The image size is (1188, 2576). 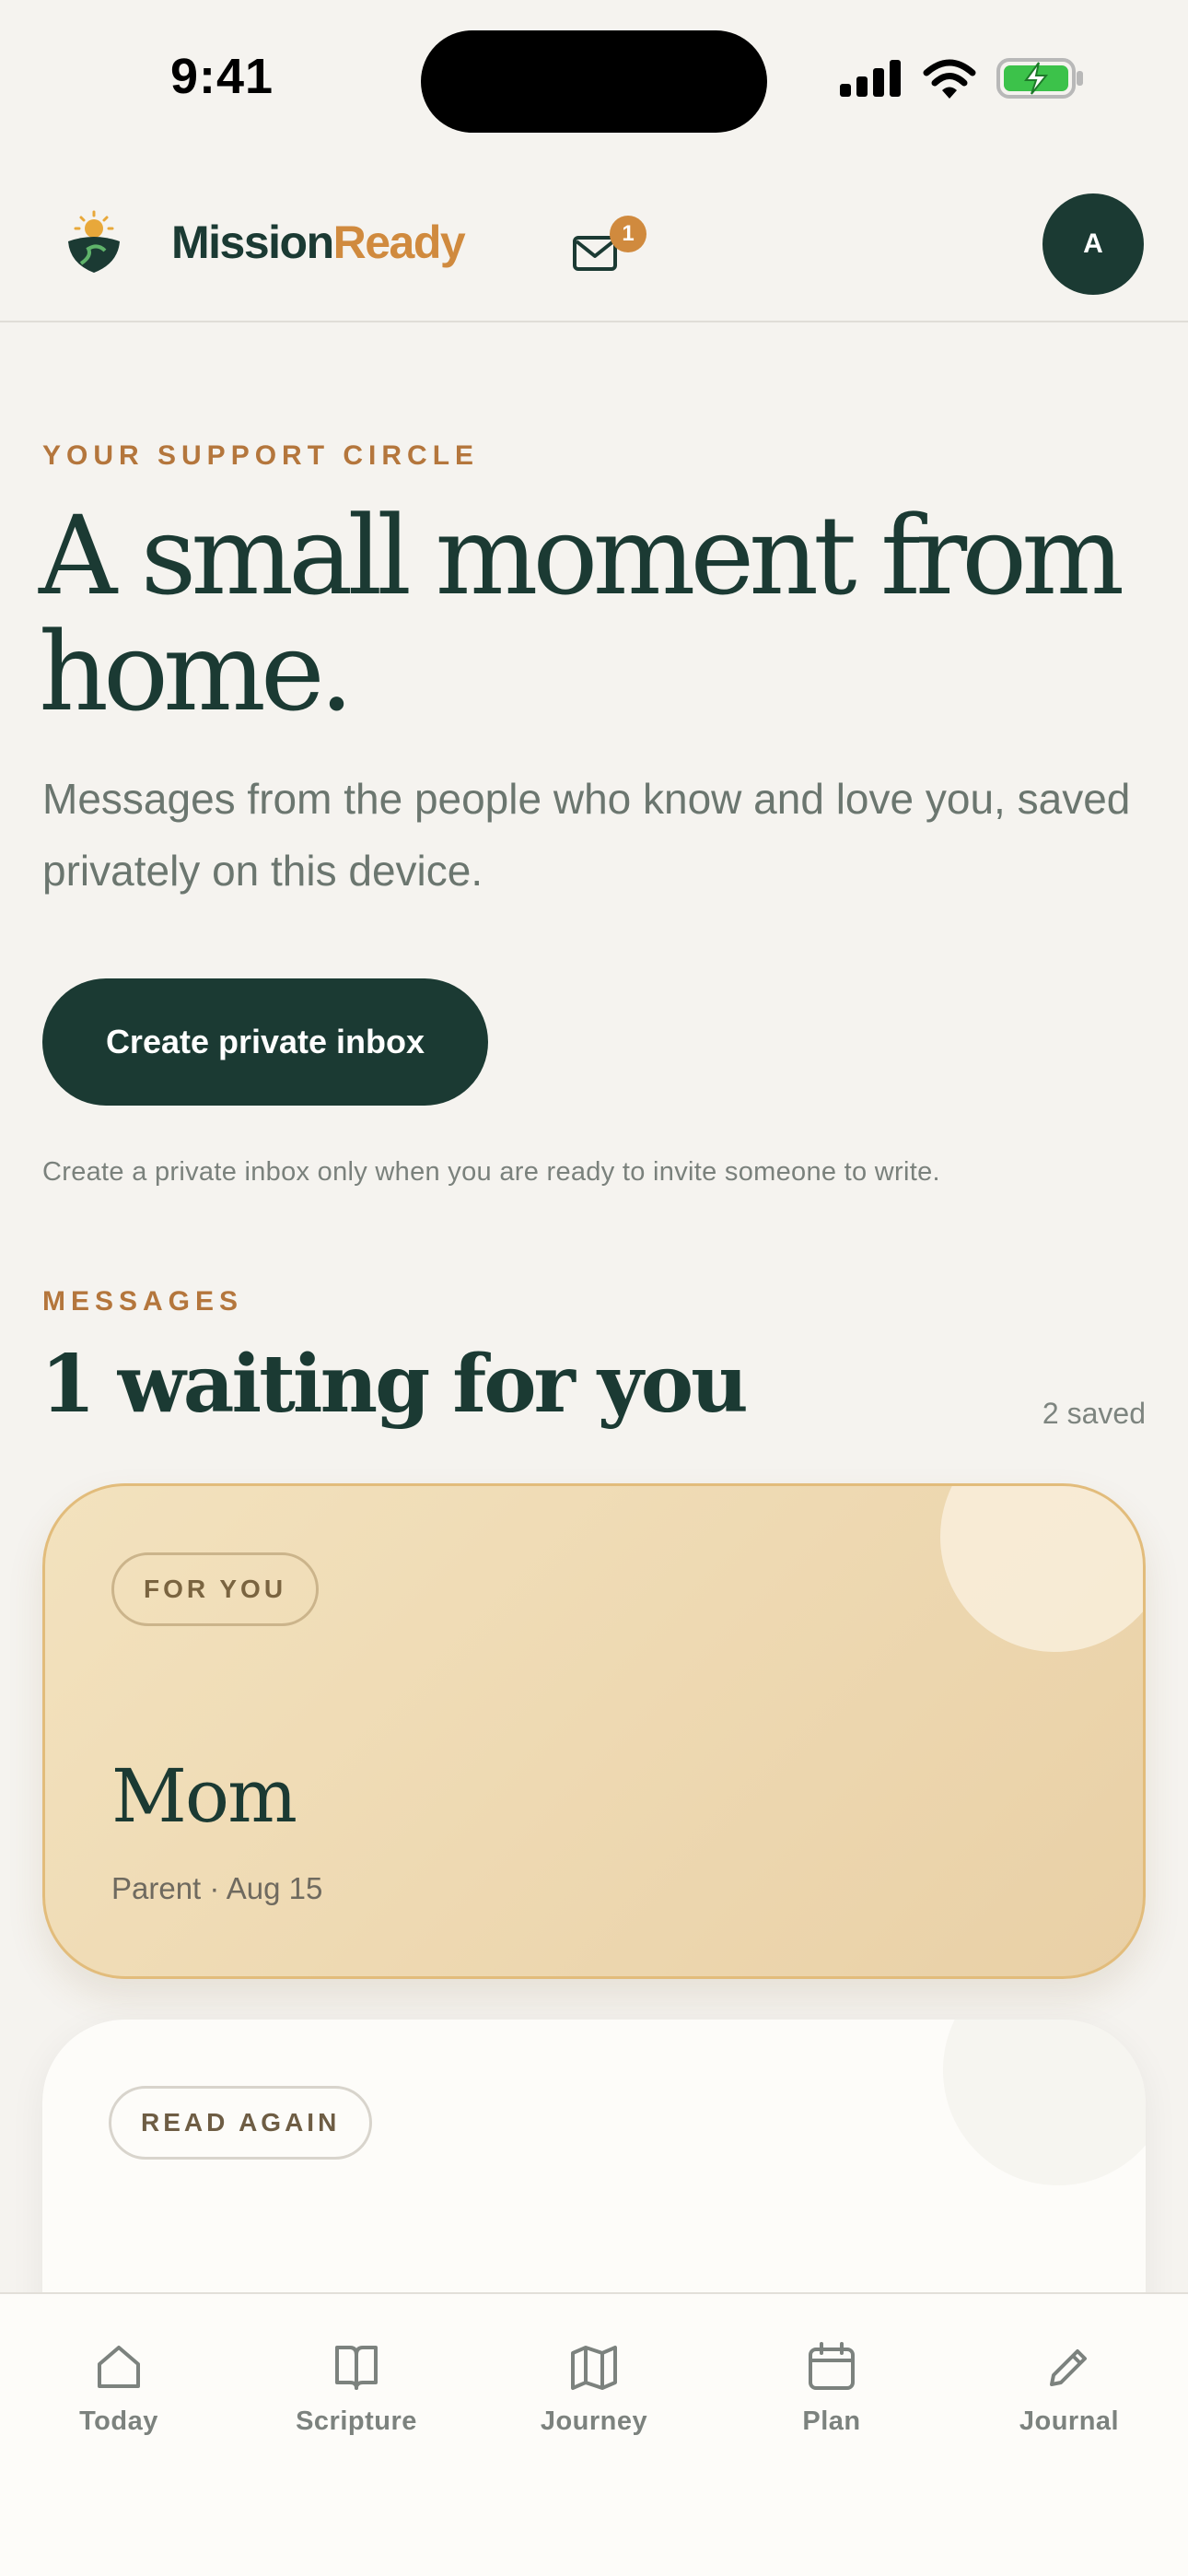 I want to click on status-bar: 9:41, so click(x=594, y=78).